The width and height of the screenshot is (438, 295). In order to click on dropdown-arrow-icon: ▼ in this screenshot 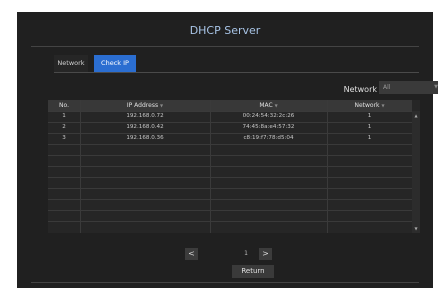, I will do `click(436, 87)`.